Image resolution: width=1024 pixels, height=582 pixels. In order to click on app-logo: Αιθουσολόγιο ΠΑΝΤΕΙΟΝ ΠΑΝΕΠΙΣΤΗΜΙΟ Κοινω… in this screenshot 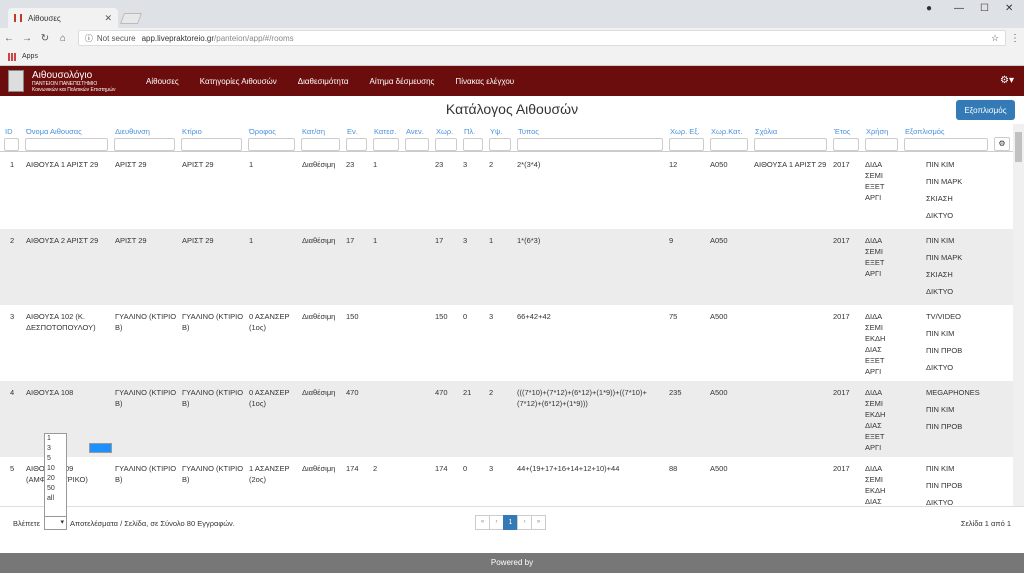, I will do `click(66, 81)`.